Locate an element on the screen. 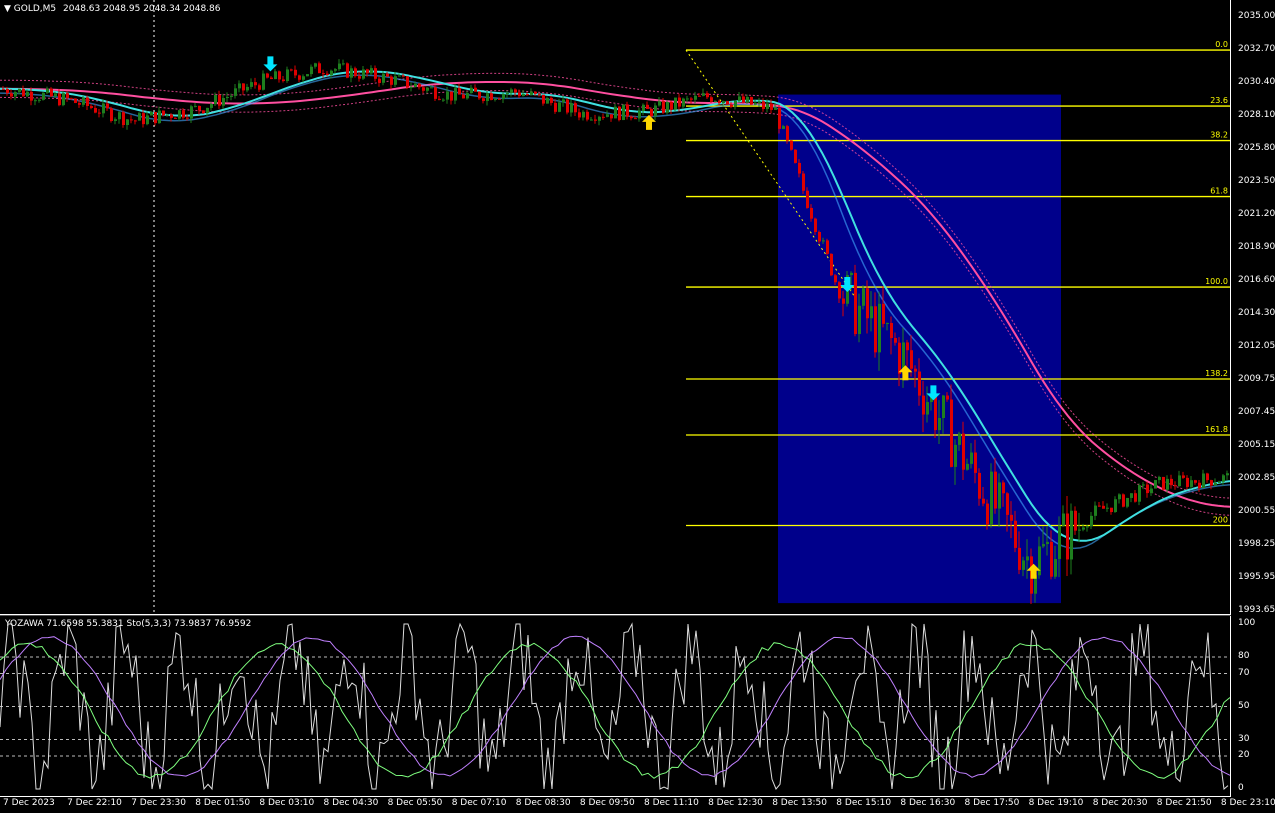 The image size is (1275, 813). price-tick-label: 2007.45 is located at coordinates (1256, 411).